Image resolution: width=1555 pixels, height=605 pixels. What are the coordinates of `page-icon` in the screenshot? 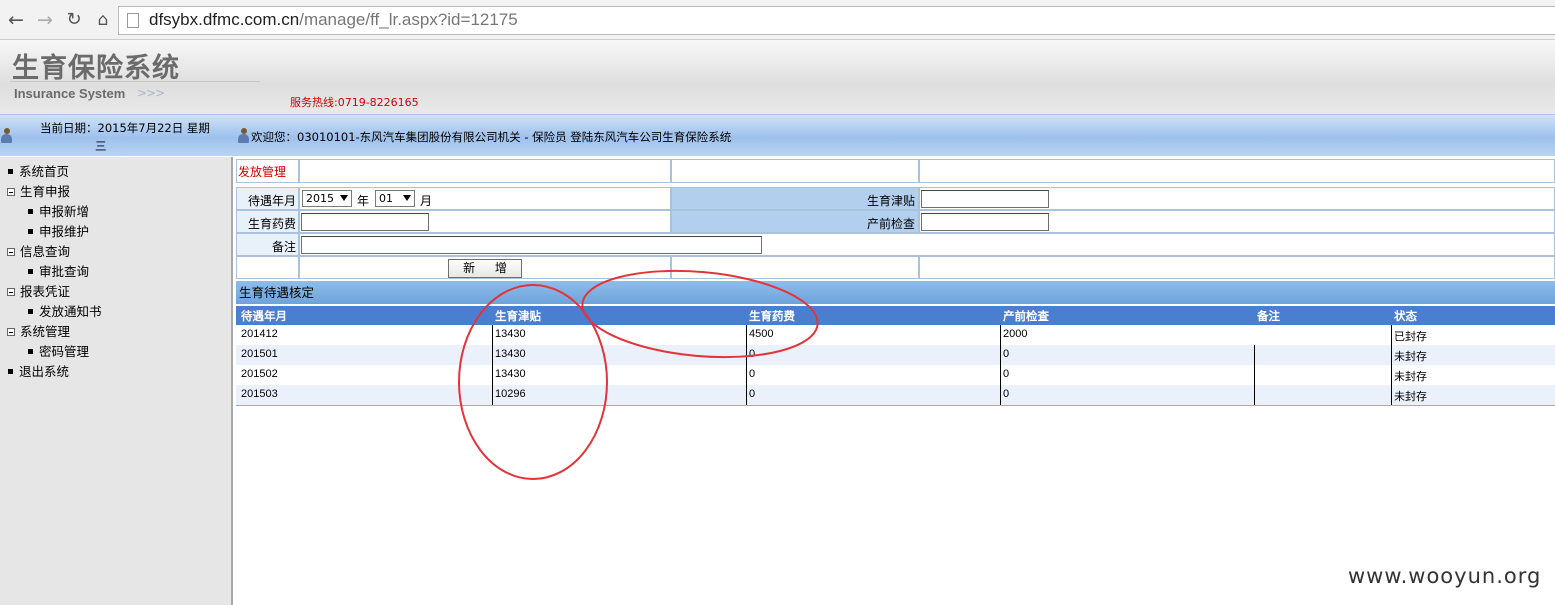 It's located at (133, 20).